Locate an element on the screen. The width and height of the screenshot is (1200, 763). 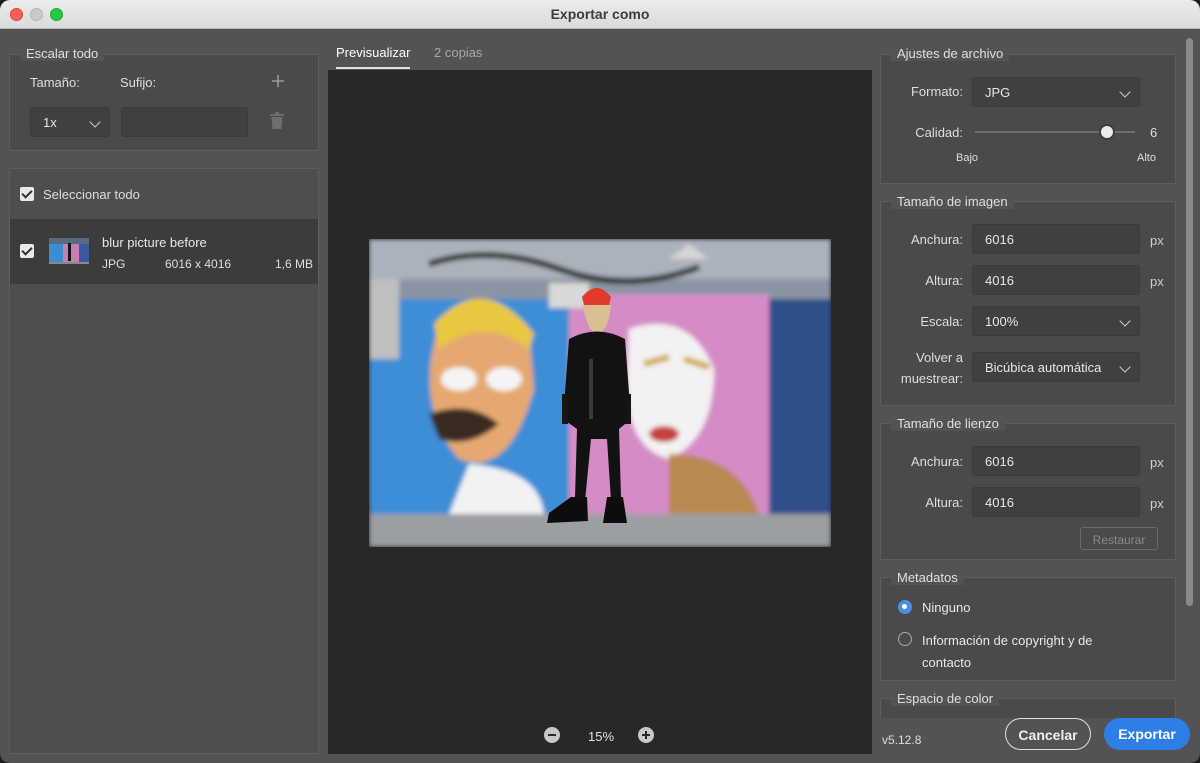
trash-icon is located at coordinates (277, 121).